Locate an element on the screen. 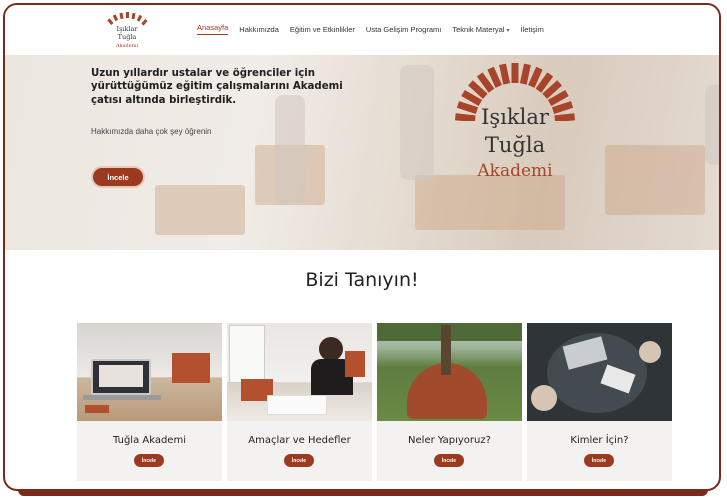  nav-item-teknik-materyal-label: Teknik Materyal is located at coordinates (478, 29).